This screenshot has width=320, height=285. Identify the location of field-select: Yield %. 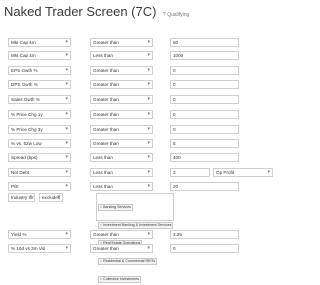
(39, 234).